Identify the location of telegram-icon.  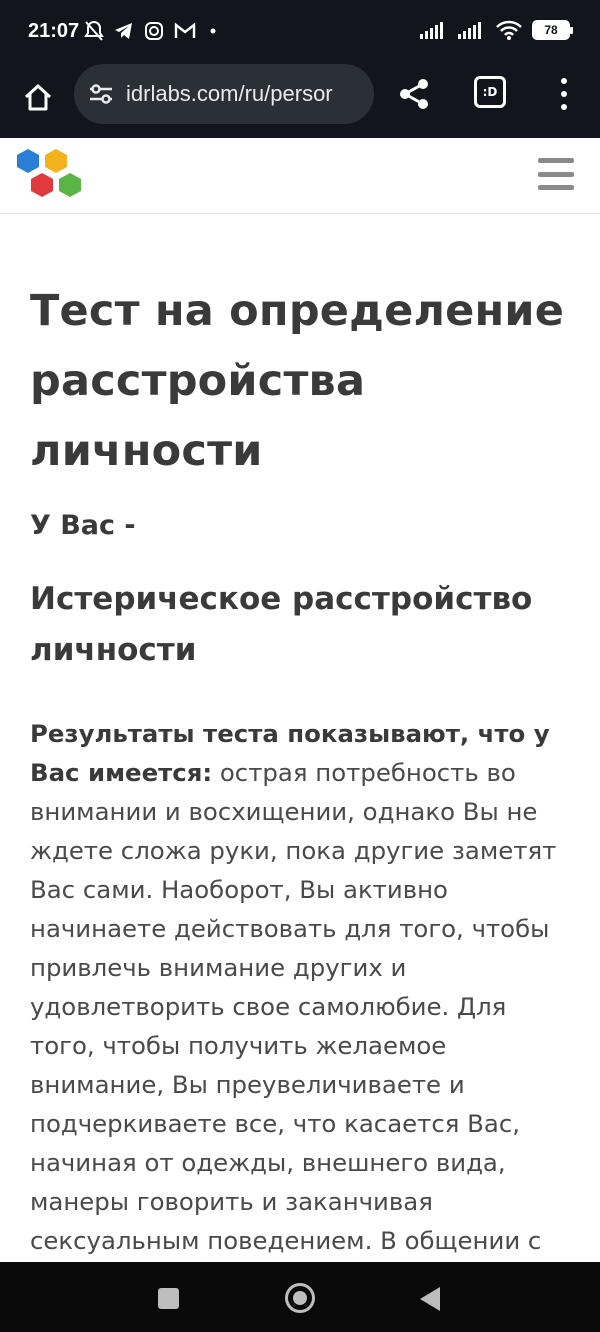
(124, 31).